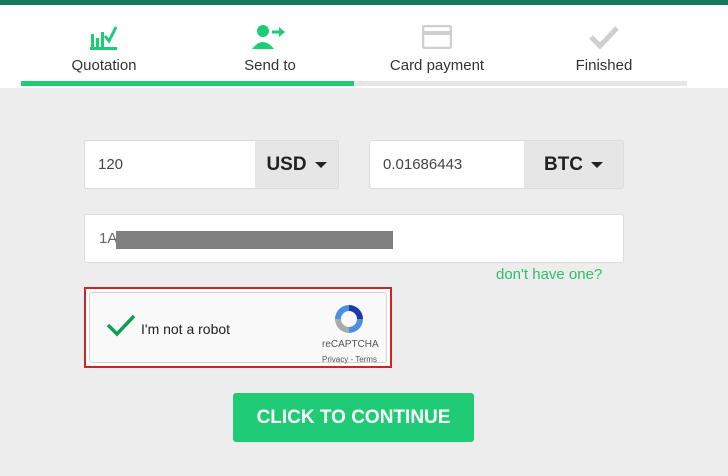 Image resolution: width=728 pixels, height=476 pixels. What do you see at coordinates (104, 37) in the screenshot?
I see `chart-check-icon` at bounding box center [104, 37].